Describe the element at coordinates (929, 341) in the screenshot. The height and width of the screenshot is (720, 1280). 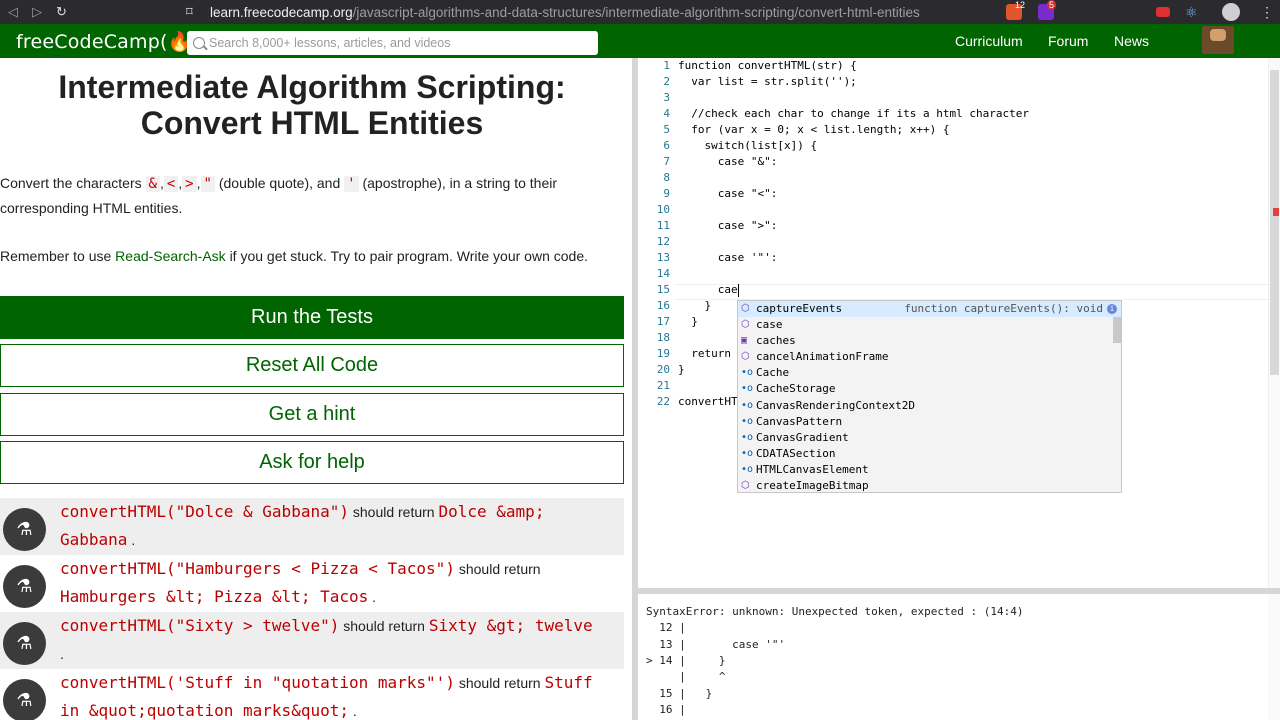
I see `suggestion-item: ▣ caches` at that location.